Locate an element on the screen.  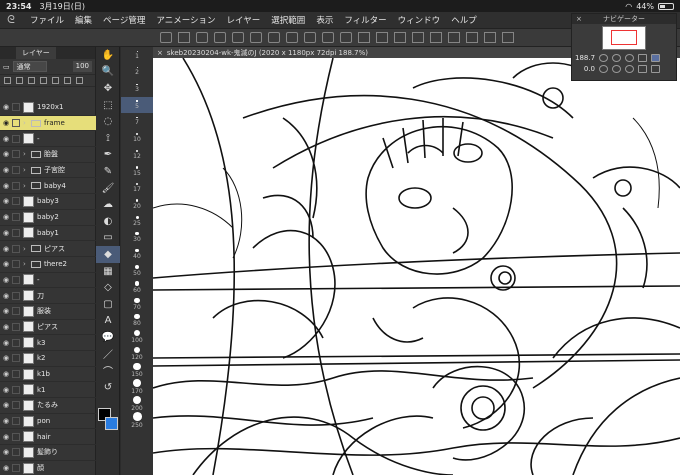
fit-window-icon is located at coordinates (655, 57).